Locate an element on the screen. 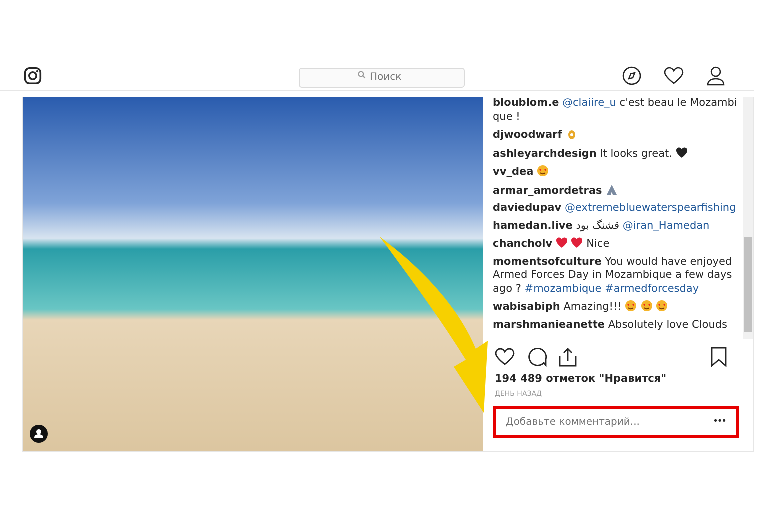 The image size is (770, 512). comment-text: wabisabiph Amazing!!! is located at coordinates (616, 307).